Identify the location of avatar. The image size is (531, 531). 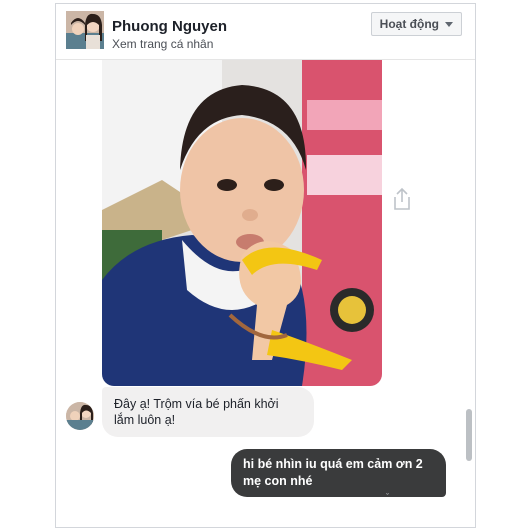
(85, 30).